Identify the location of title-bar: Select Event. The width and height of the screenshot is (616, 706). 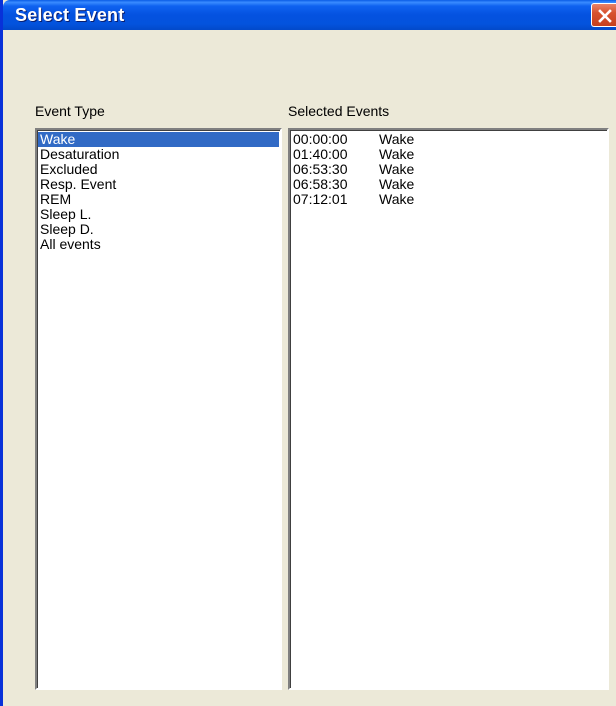
(309, 15).